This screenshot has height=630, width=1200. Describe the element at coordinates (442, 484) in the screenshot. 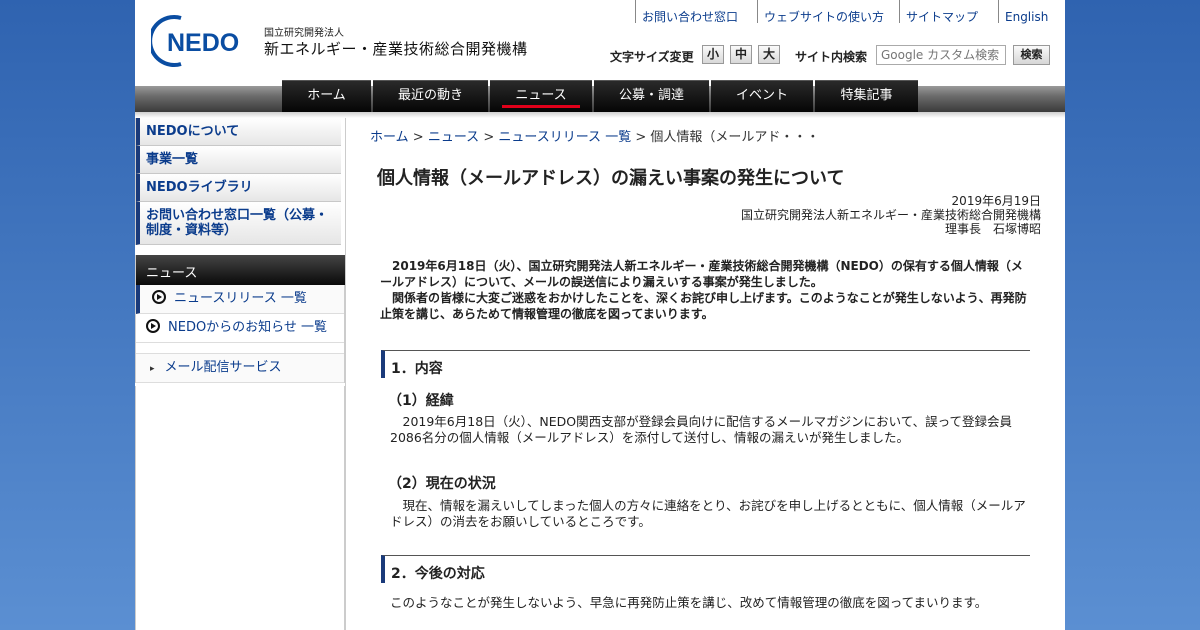

I see `subheading-current-status: （2）現在の状況` at that location.